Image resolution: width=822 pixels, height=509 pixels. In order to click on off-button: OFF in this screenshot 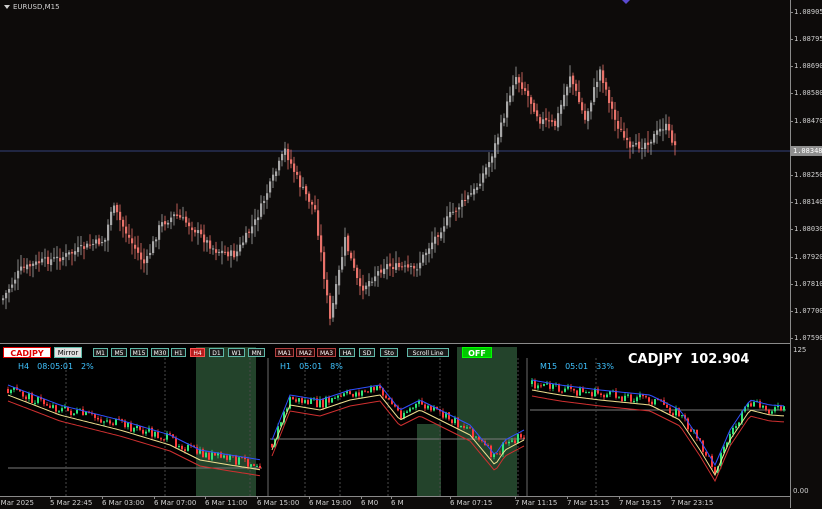, I will do `click(477, 352)`.